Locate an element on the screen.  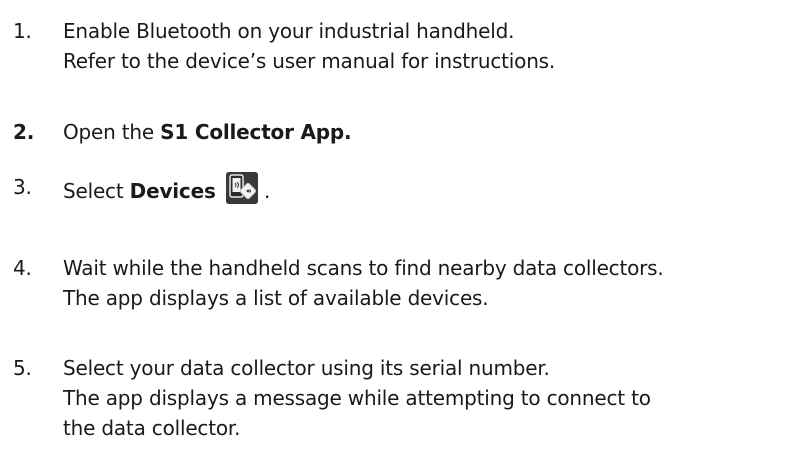
step-number: 2. is located at coordinates (24, 132).